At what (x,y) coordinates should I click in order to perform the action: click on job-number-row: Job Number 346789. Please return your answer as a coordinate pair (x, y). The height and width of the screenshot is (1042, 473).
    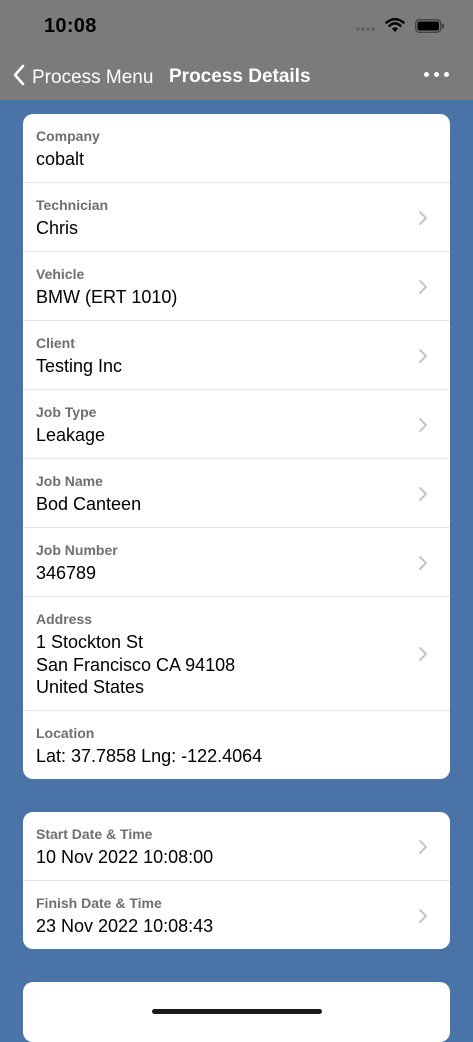
    Looking at the image, I should click on (236, 562).